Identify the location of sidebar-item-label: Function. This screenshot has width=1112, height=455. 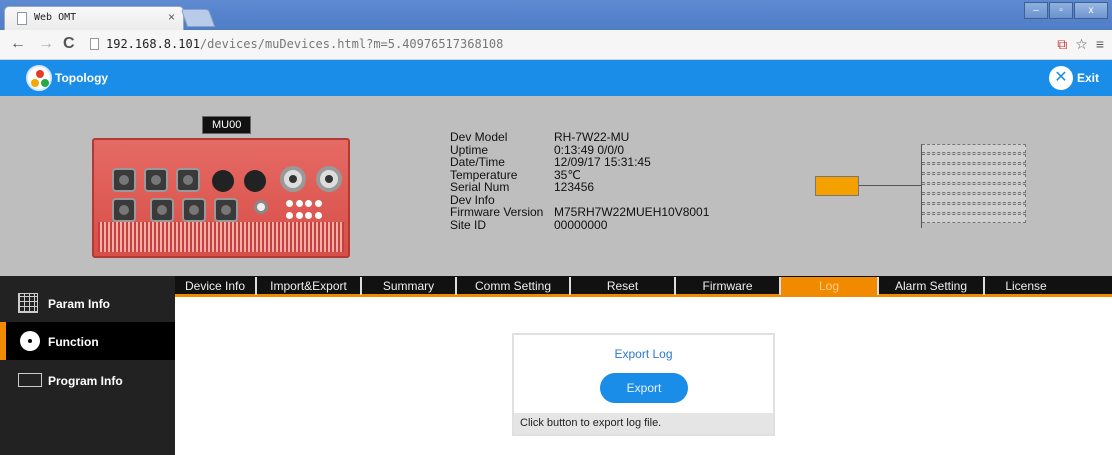
(73, 342).